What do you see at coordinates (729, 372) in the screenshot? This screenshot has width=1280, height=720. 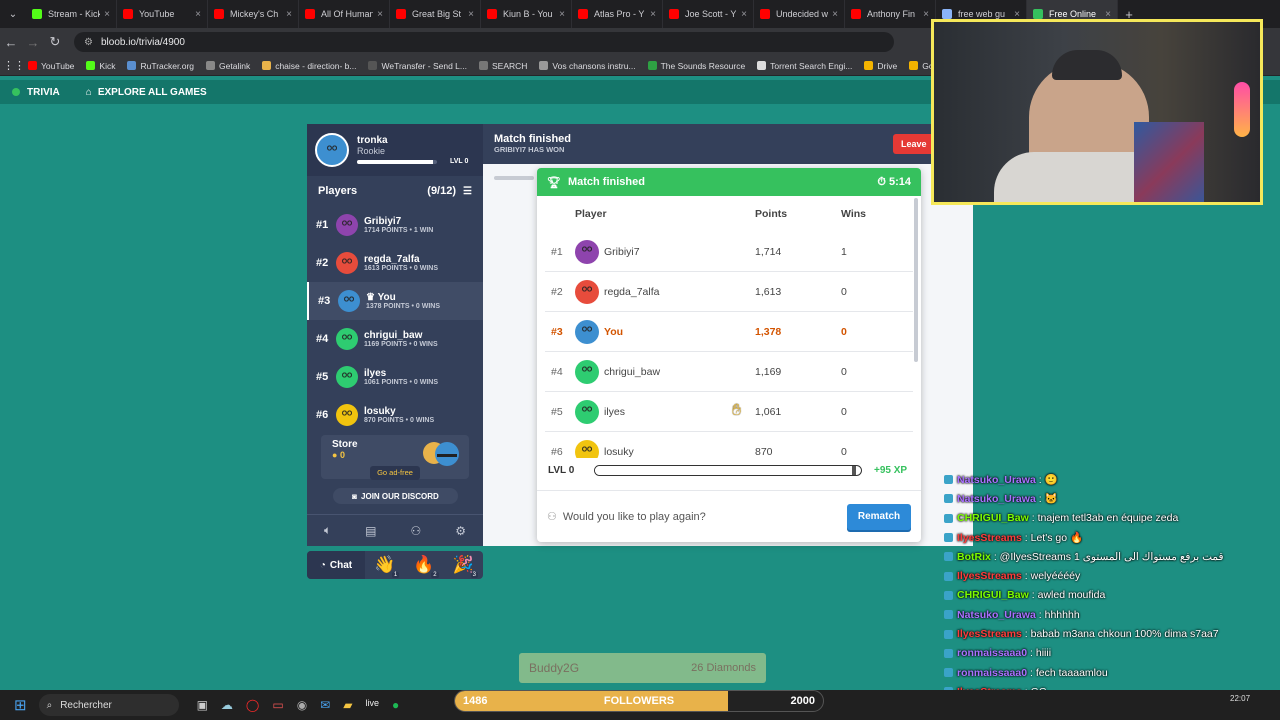 I see `table-row: #4 ᴼᴼ chrigui_baw 1,169 0` at bounding box center [729, 372].